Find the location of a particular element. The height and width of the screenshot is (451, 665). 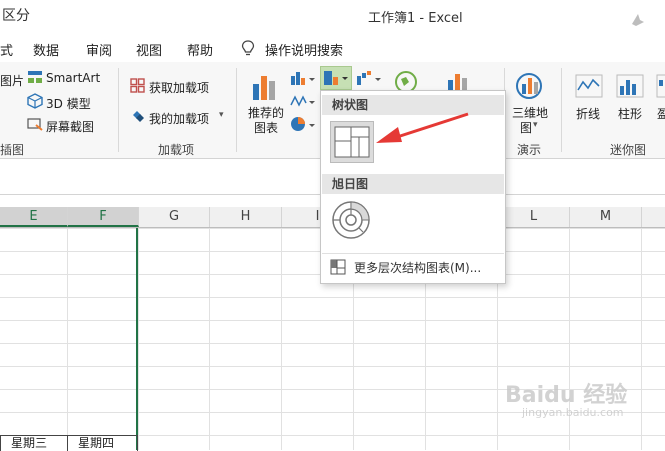

tab-help: 帮助 is located at coordinates (200, 49).